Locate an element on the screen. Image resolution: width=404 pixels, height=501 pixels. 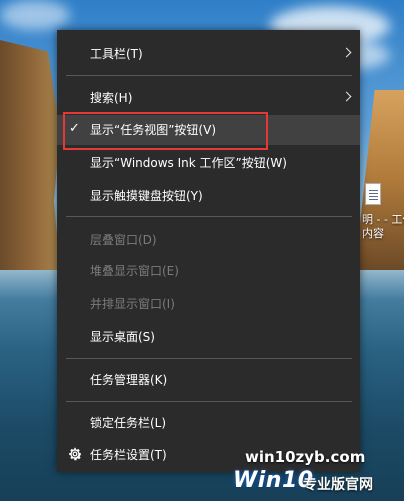
checkmark-icon: ✓ is located at coordinates (74, 128).